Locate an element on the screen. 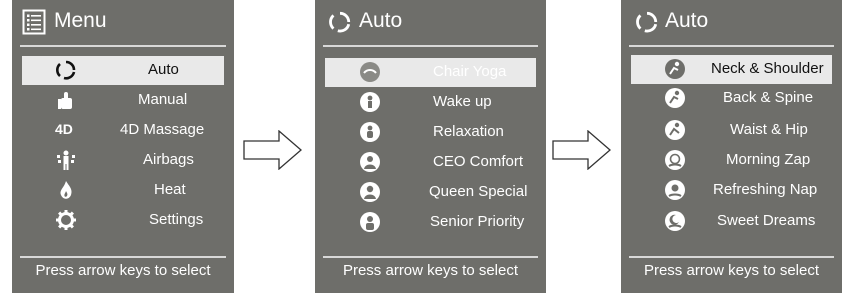 The height and width of the screenshot is (293, 845). senior-icon is located at coordinates (370, 222).